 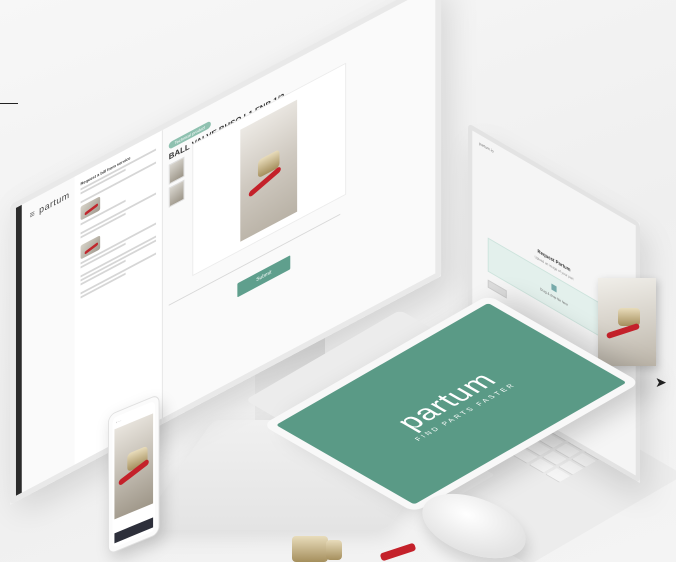 I want to click on mouse-pointer-icon: ➤, so click(x=661, y=382).